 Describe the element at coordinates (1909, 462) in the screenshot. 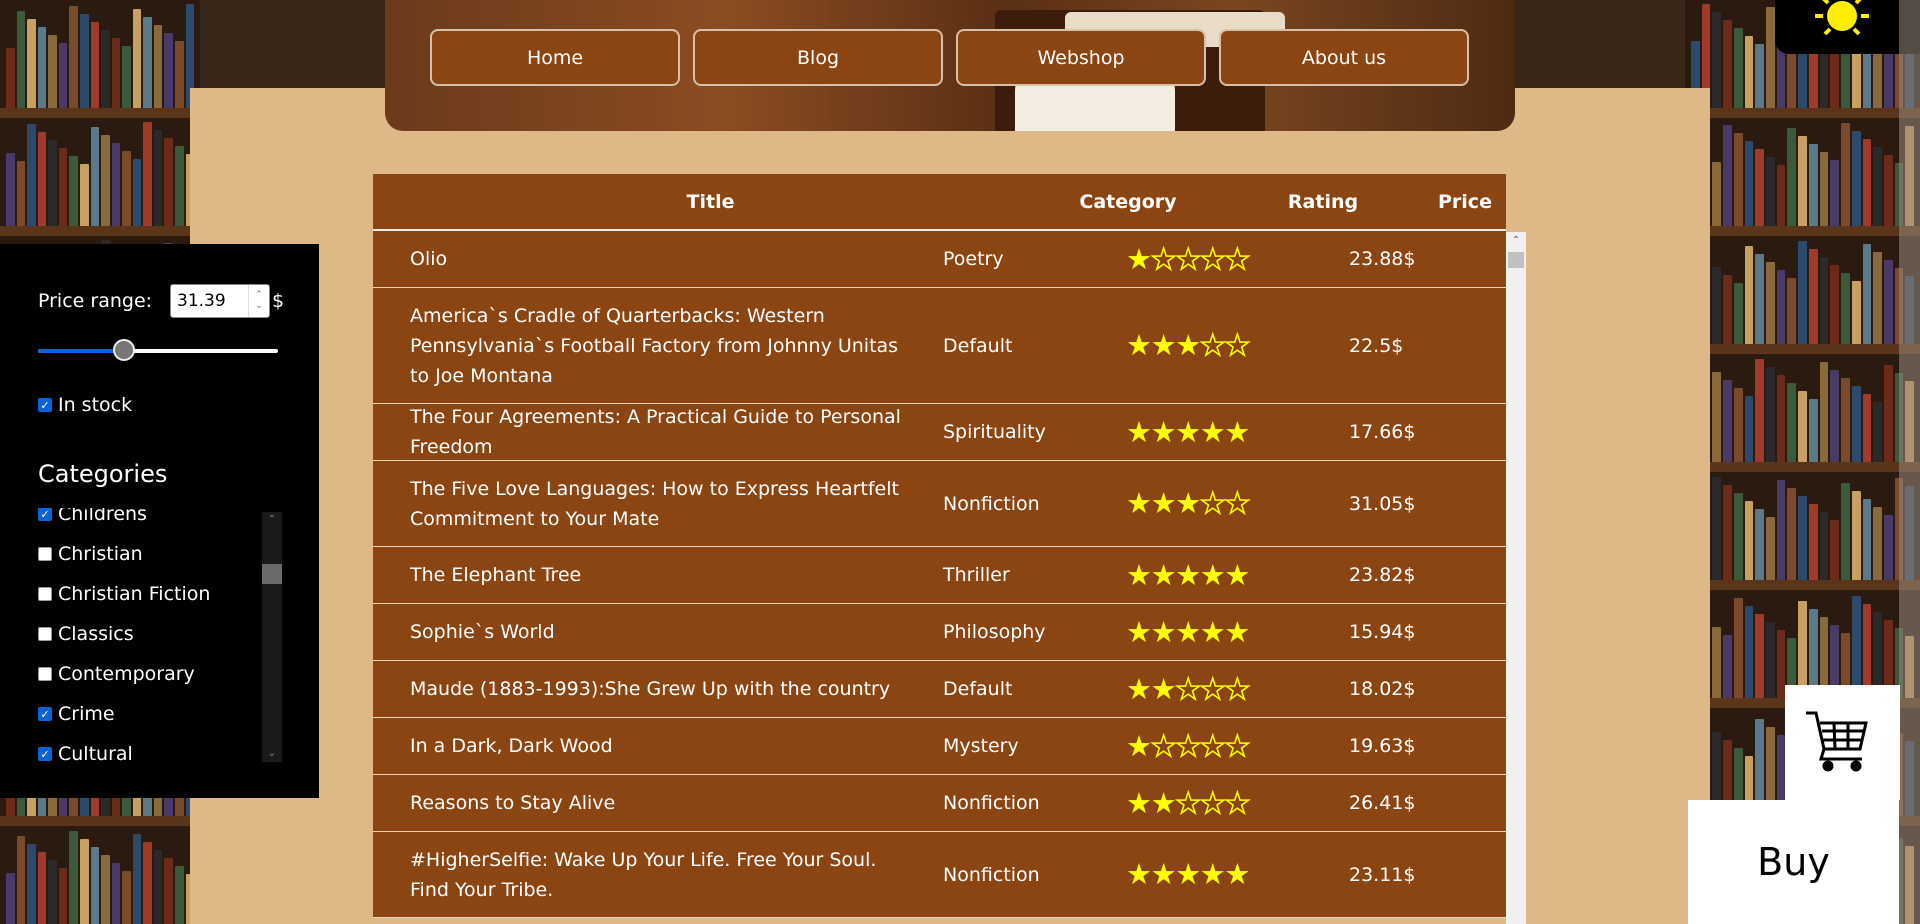

I see `page-scrollbar` at that location.